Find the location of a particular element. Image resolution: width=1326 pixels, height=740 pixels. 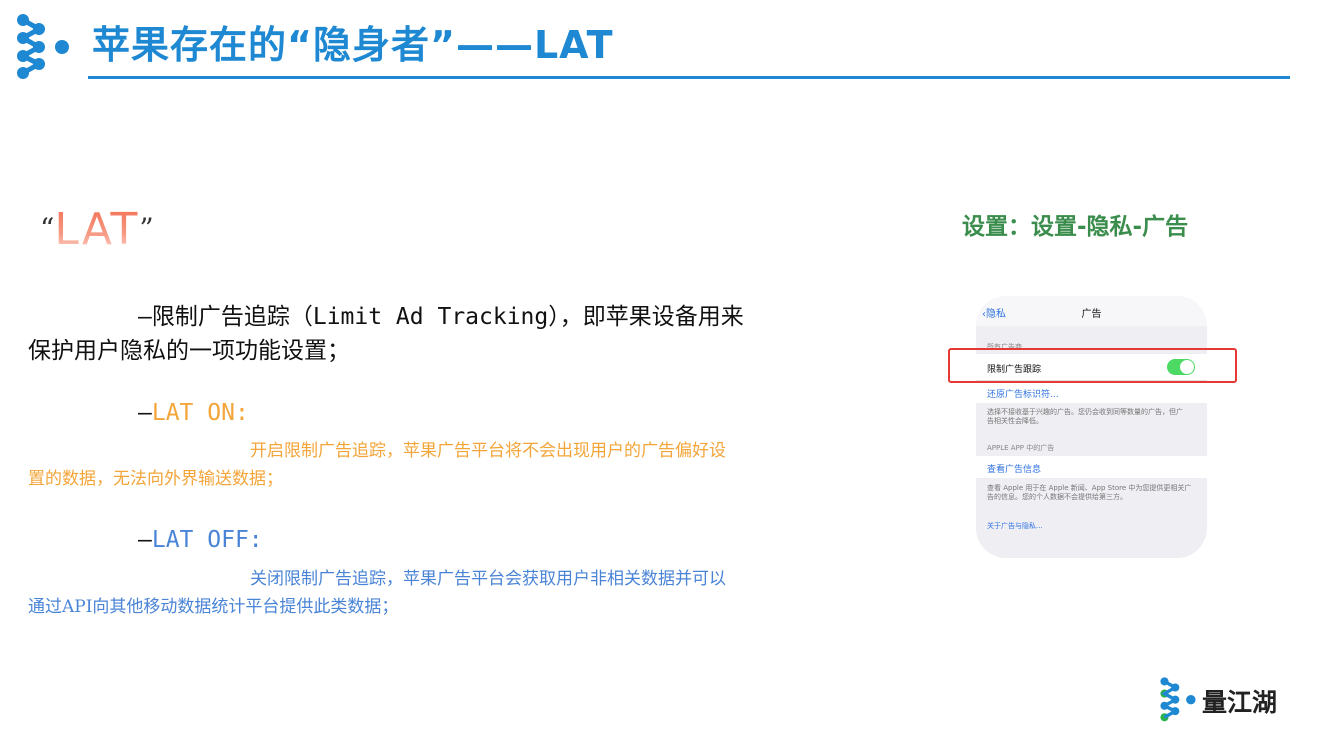

phone-view-ad-info-row: 查看广告信息 is located at coordinates (1091, 467).